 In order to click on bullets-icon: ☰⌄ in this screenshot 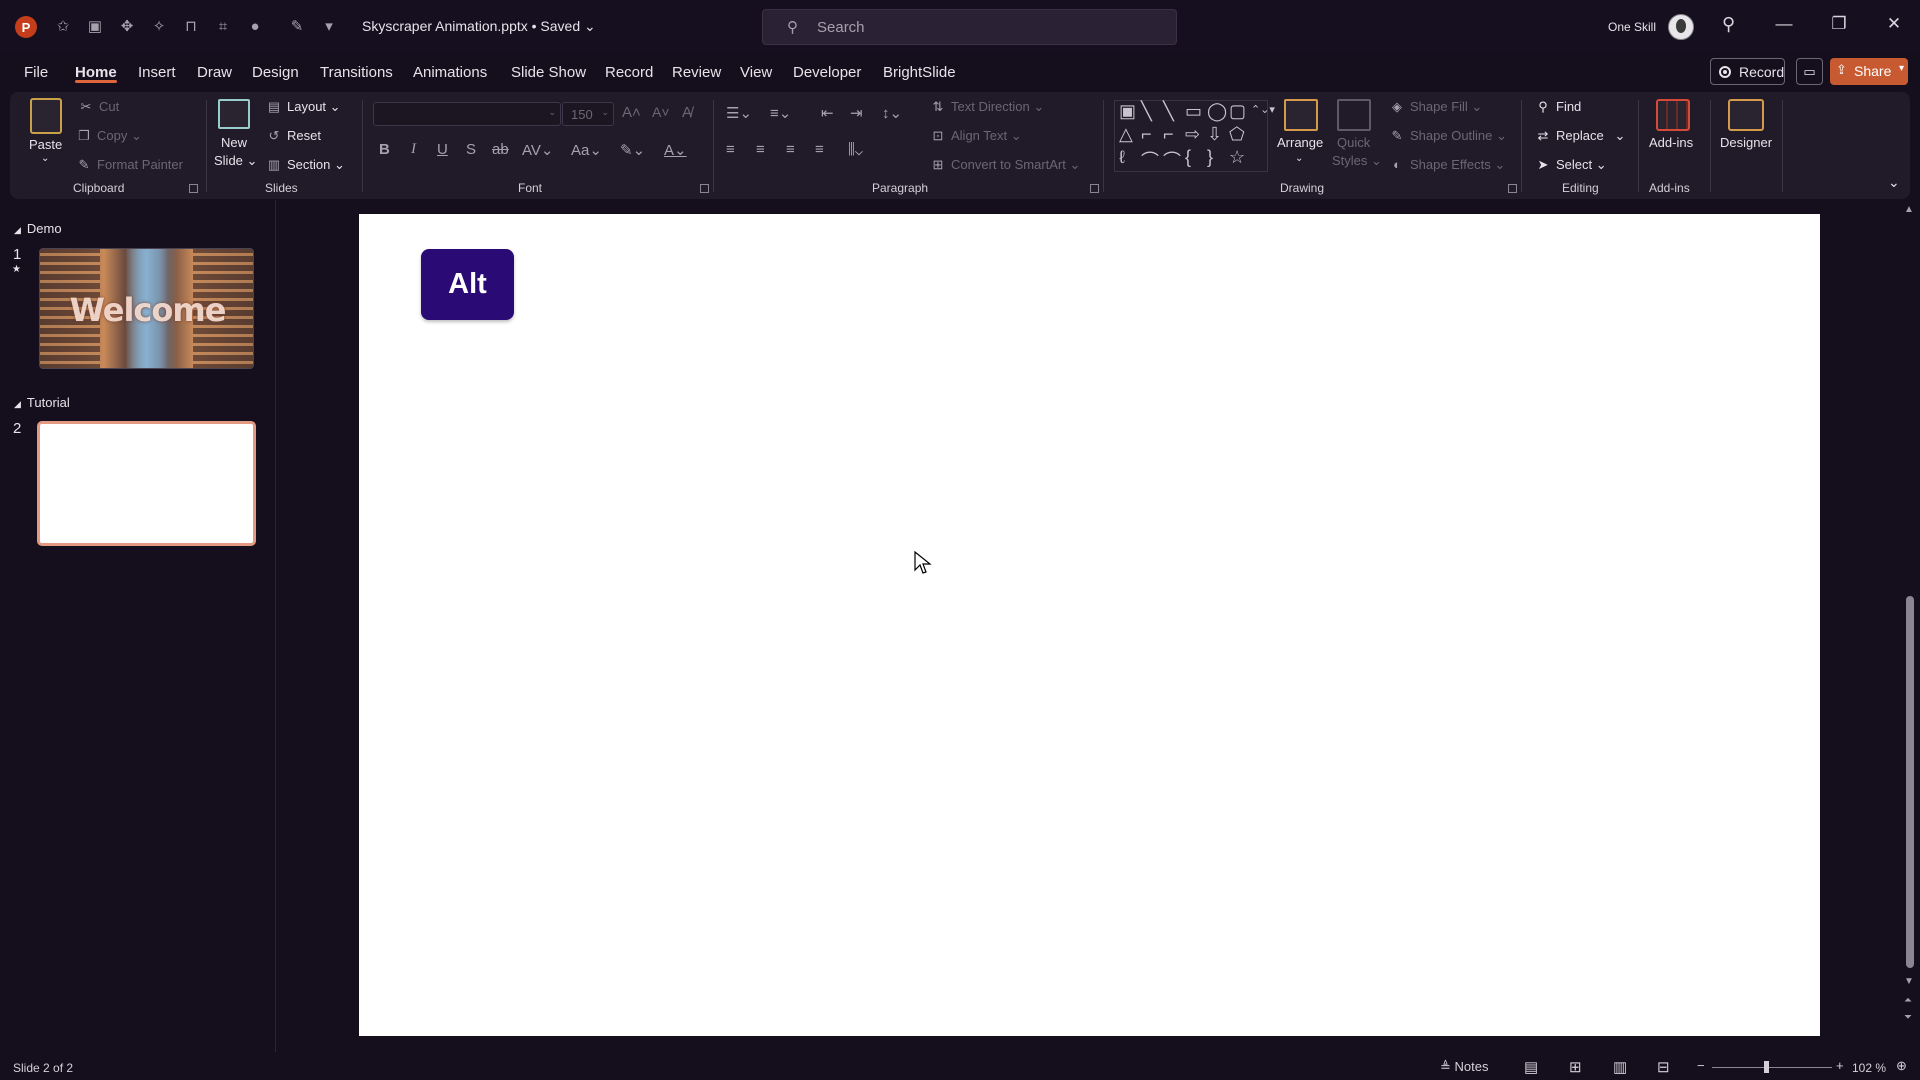, I will do `click(739, 113)`.